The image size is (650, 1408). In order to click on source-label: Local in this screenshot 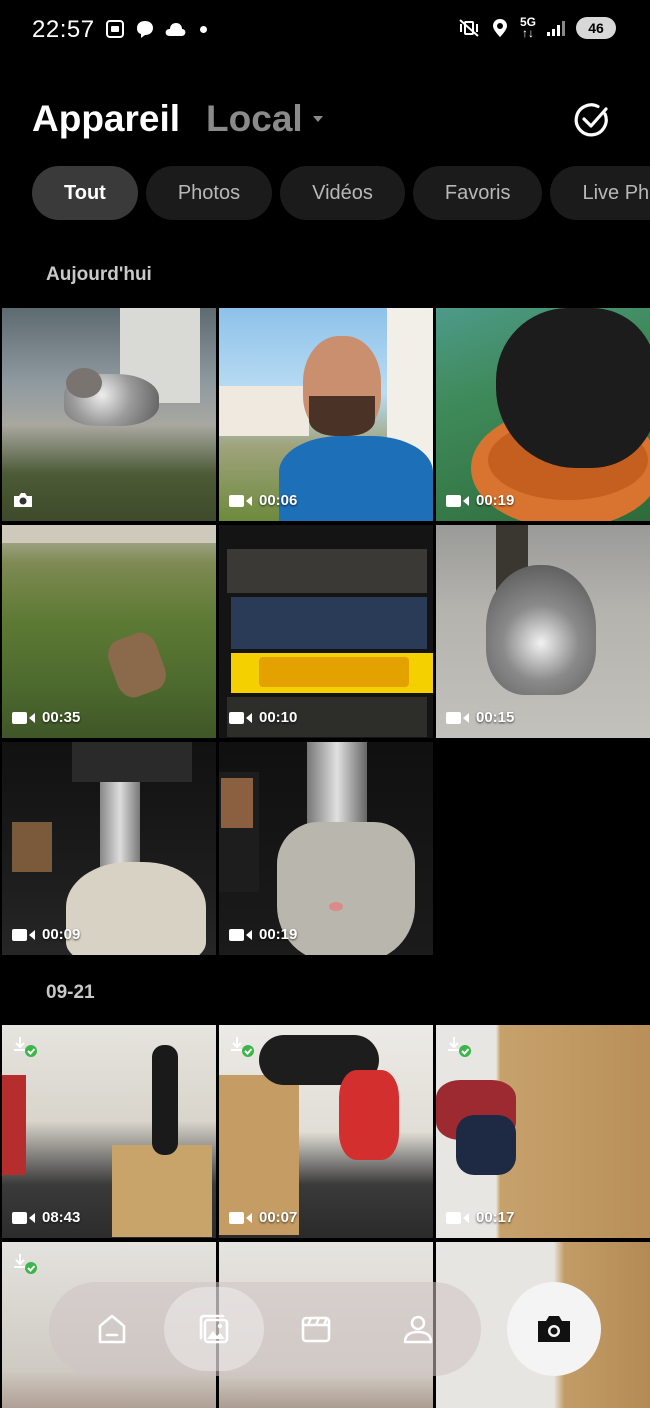, I will do `click(254, 118)`.